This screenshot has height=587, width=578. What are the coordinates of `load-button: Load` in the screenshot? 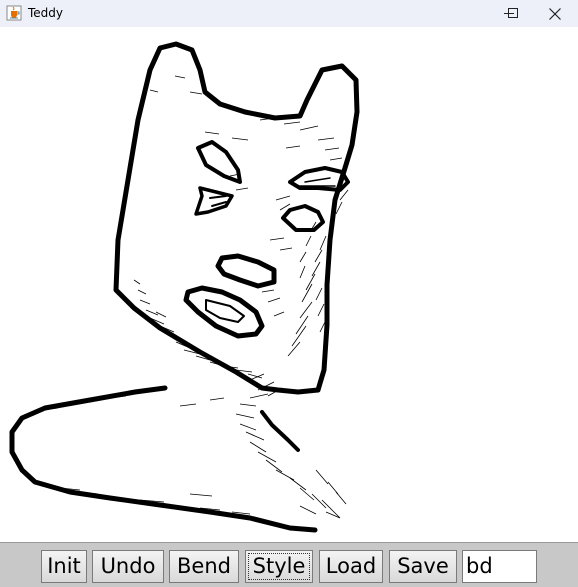 It's located at (351, 566).